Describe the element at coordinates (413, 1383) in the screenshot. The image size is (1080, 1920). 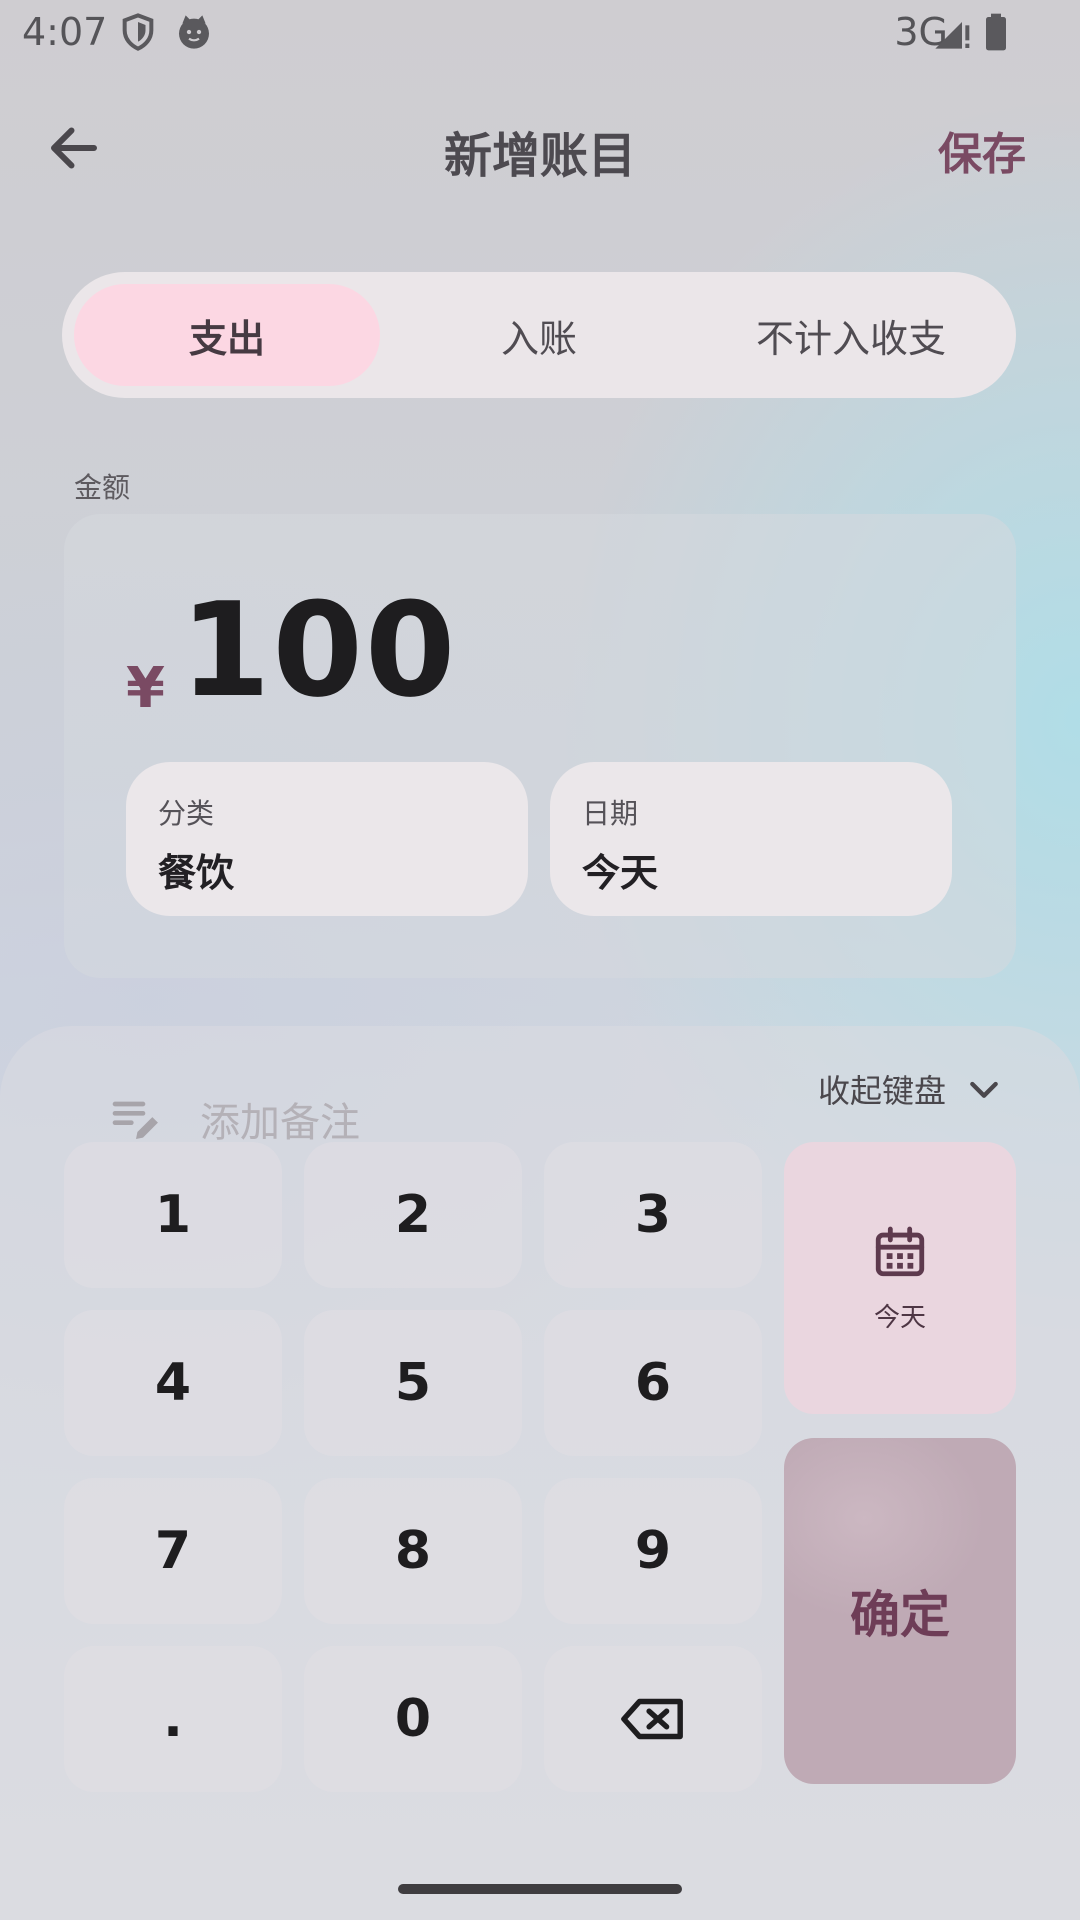
I see `key-5: 5` at that location.